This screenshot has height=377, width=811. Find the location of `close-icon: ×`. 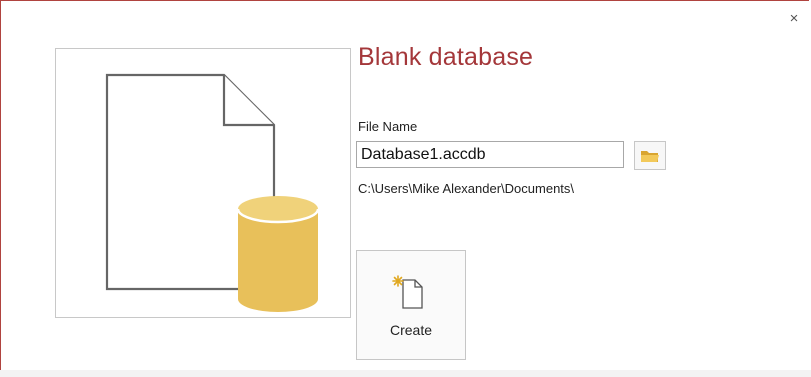

close-icon: × is located at coordinates (794, 18).